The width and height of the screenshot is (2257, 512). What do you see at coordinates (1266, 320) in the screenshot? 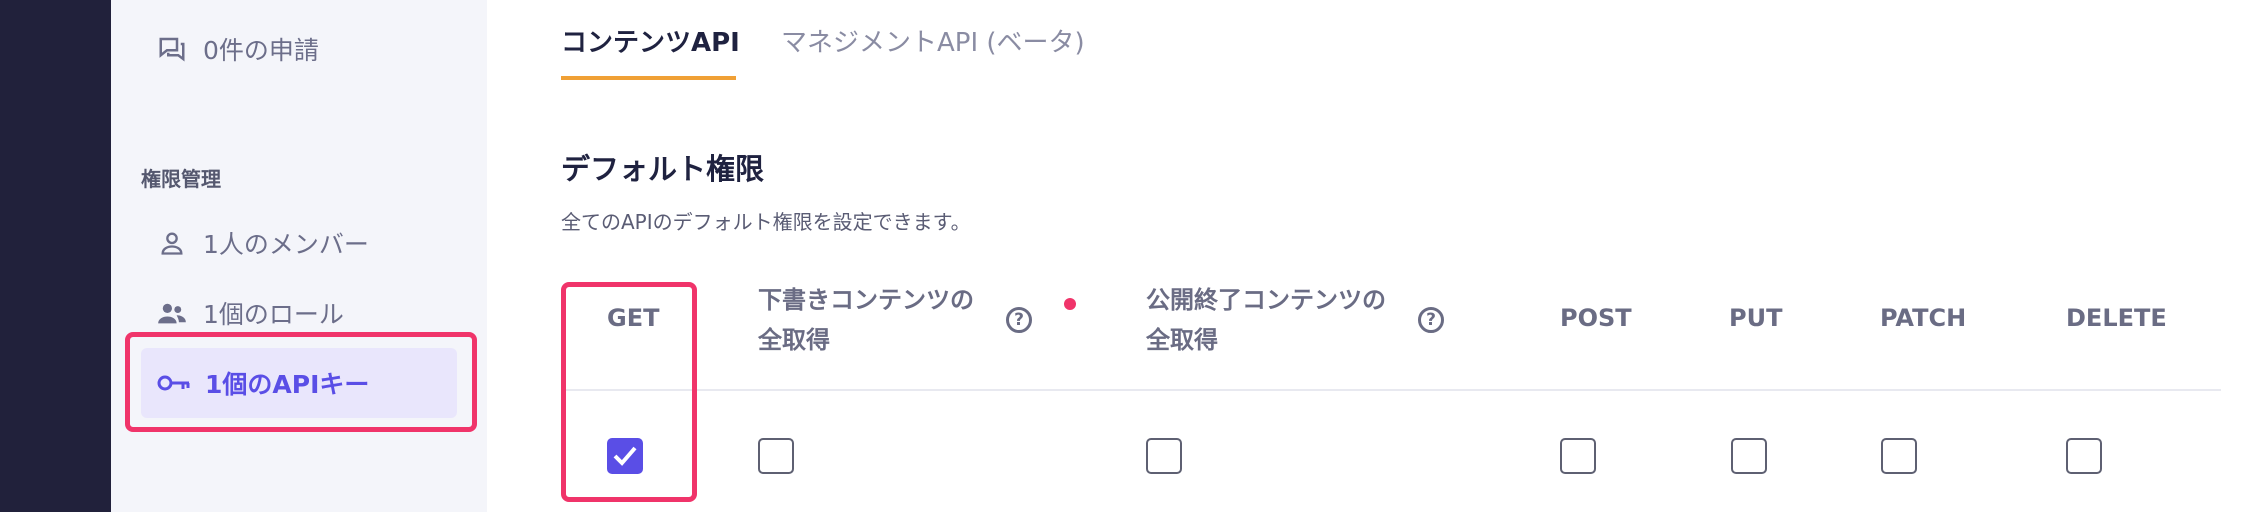
I see `column-header-closed: 公開終了コンテンツの 全取得` at bounding box center [1266, 320].